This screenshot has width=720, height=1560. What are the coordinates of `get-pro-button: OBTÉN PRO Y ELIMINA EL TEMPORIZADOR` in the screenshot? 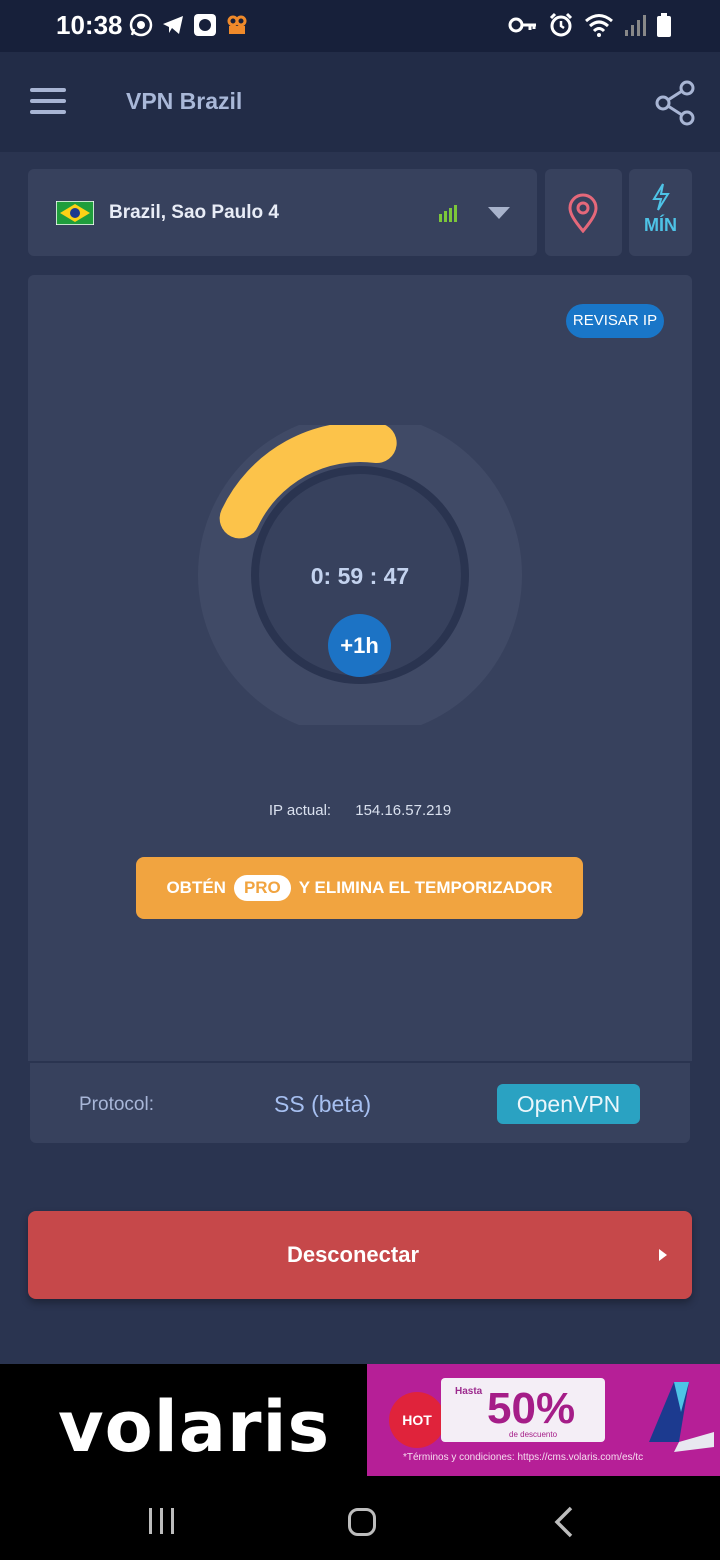 It's located at (359, 888).